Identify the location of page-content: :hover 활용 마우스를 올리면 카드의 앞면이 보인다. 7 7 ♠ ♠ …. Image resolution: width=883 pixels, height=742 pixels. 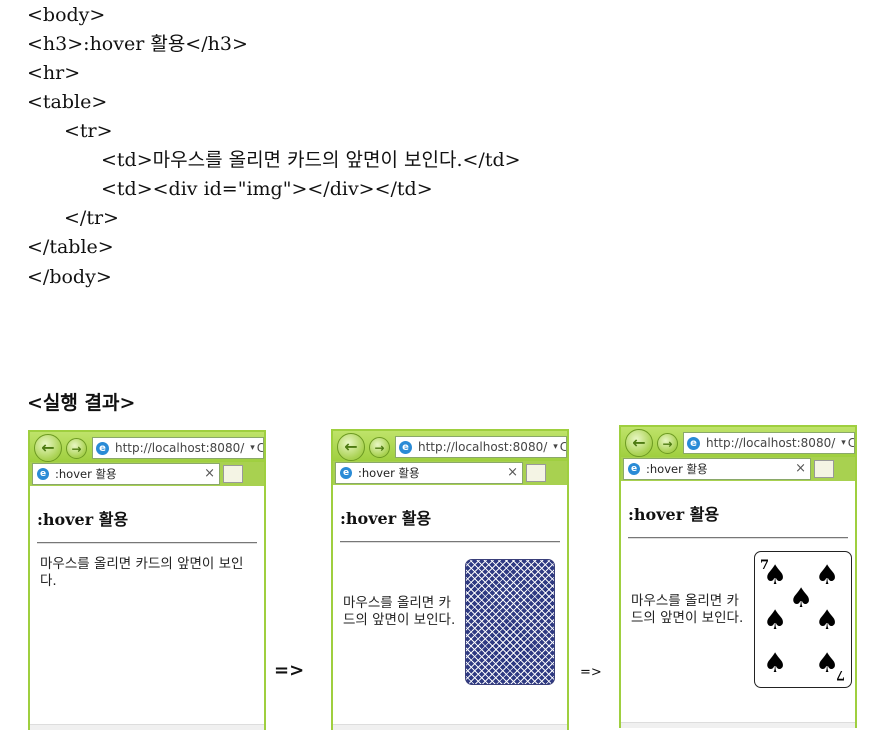
(738, 604).